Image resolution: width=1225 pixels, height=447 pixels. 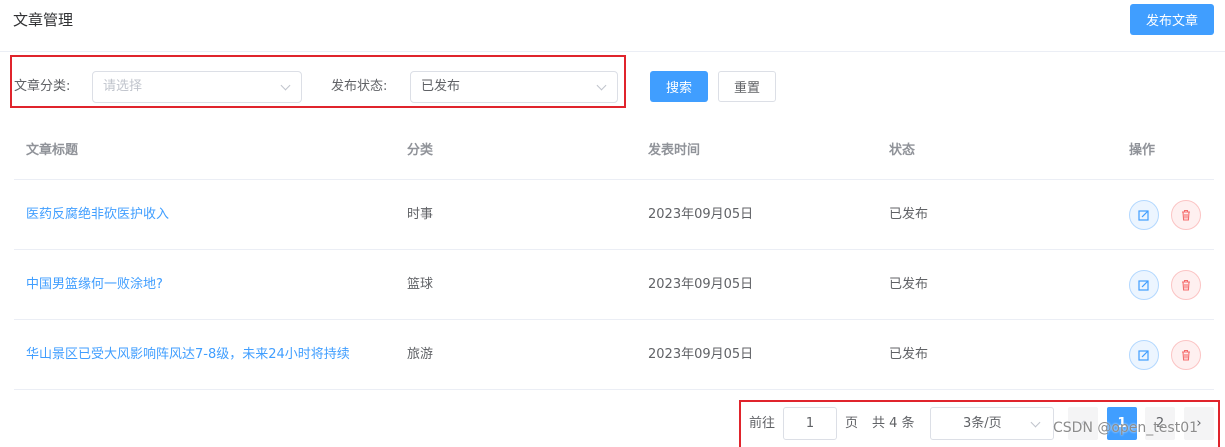 I want to click on goto-page-input: 1, so click(x=810, y=423).